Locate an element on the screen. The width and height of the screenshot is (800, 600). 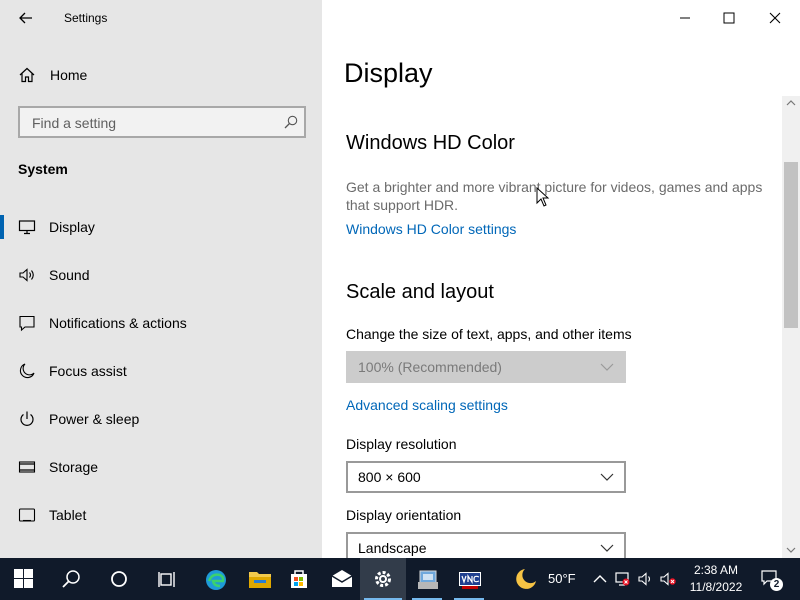
notification-icon is located at coordinates (27, 323).